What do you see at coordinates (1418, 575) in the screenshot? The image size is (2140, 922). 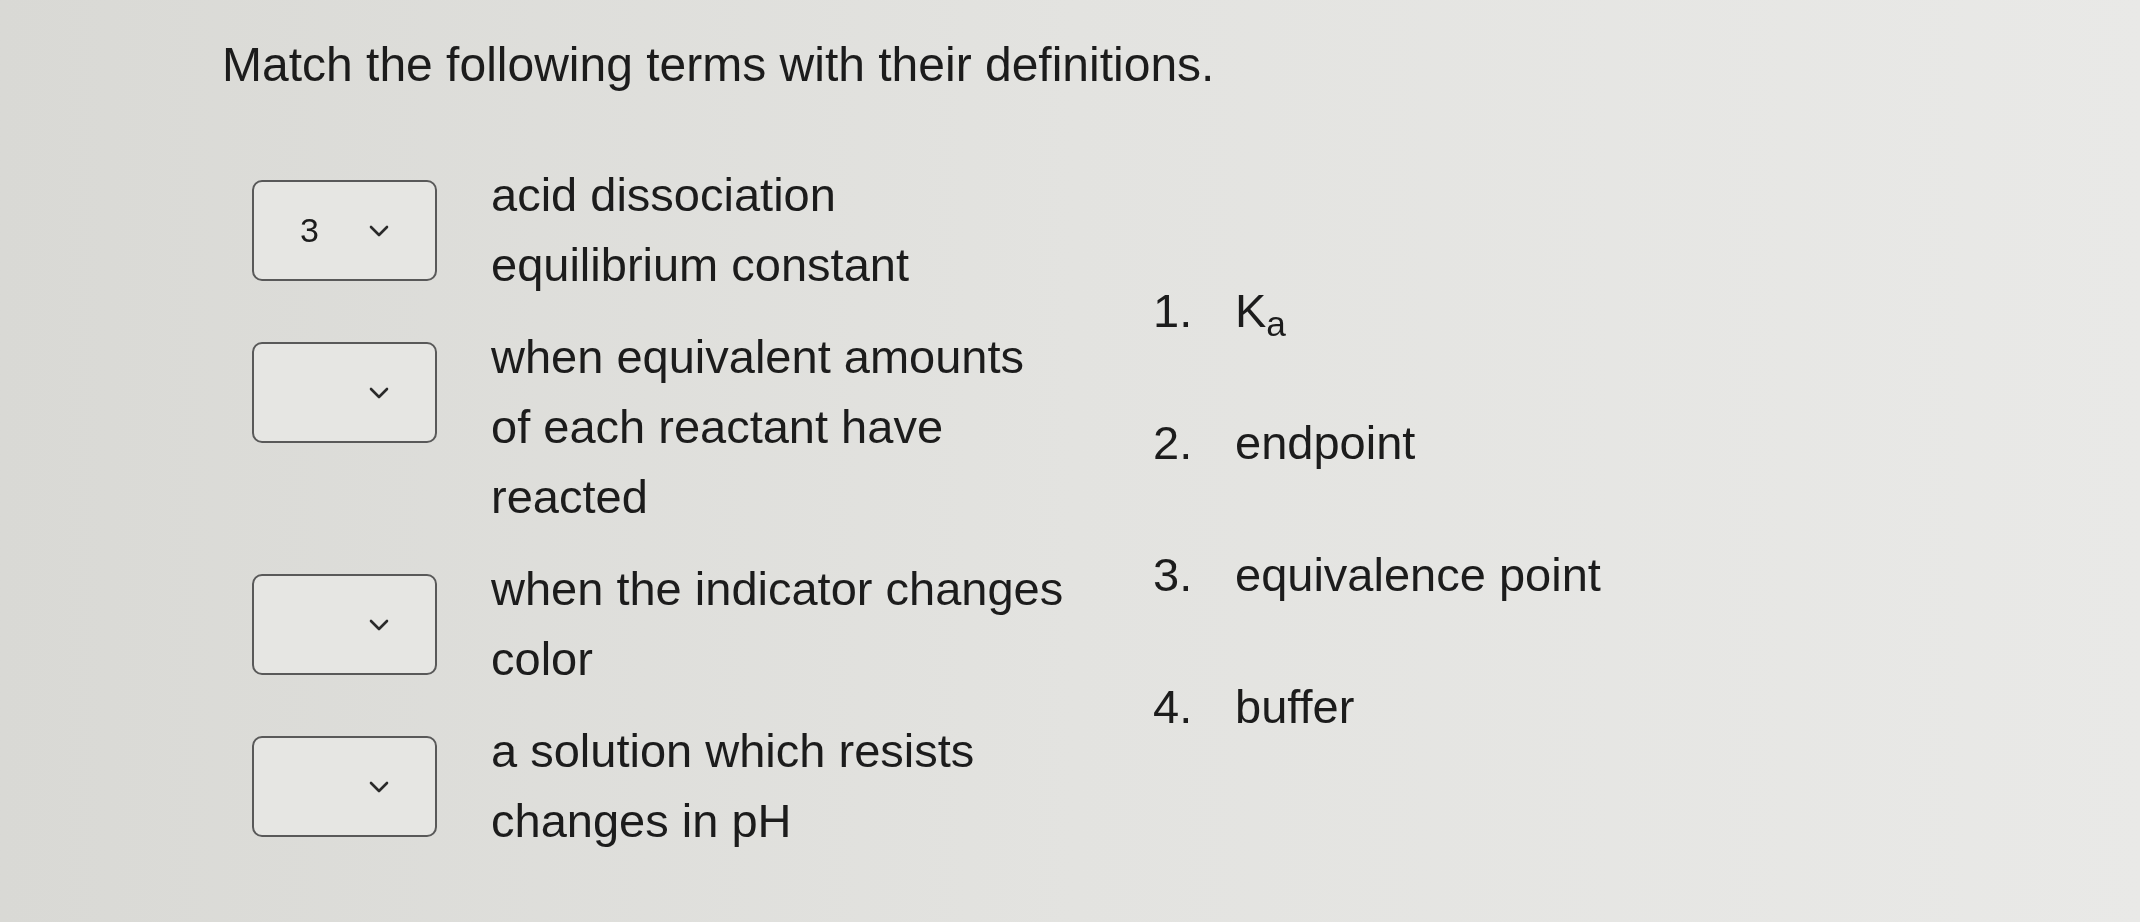 I see `term-text: equivalence point` at bounding box center [1418, 575].